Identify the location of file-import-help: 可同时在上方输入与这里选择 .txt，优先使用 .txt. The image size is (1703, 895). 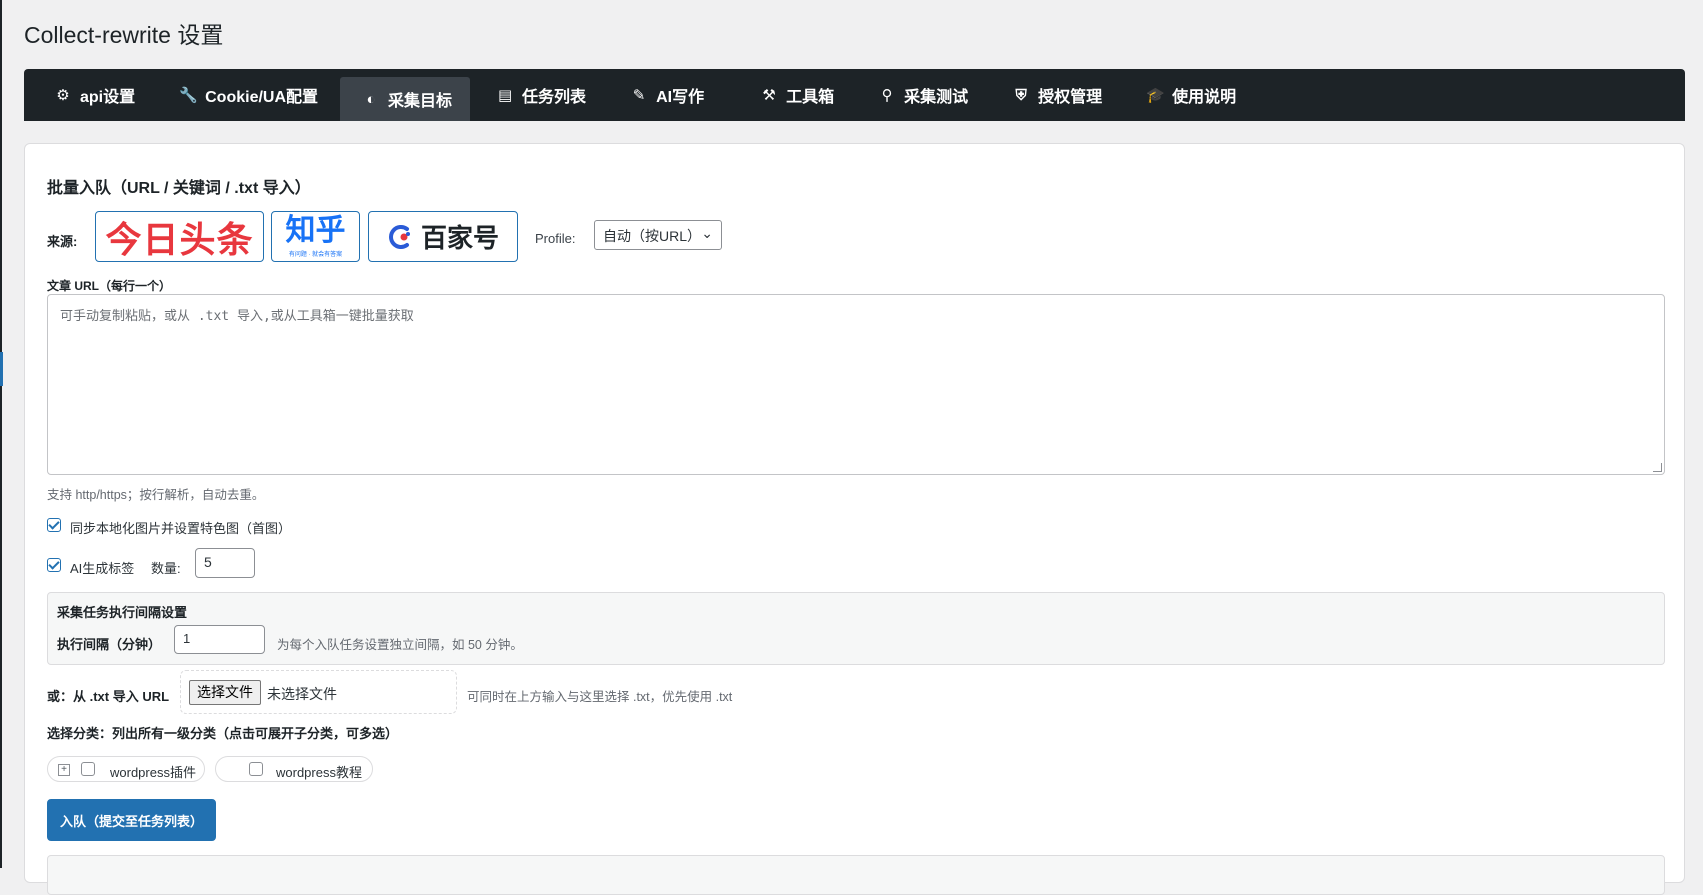
(600, 697).